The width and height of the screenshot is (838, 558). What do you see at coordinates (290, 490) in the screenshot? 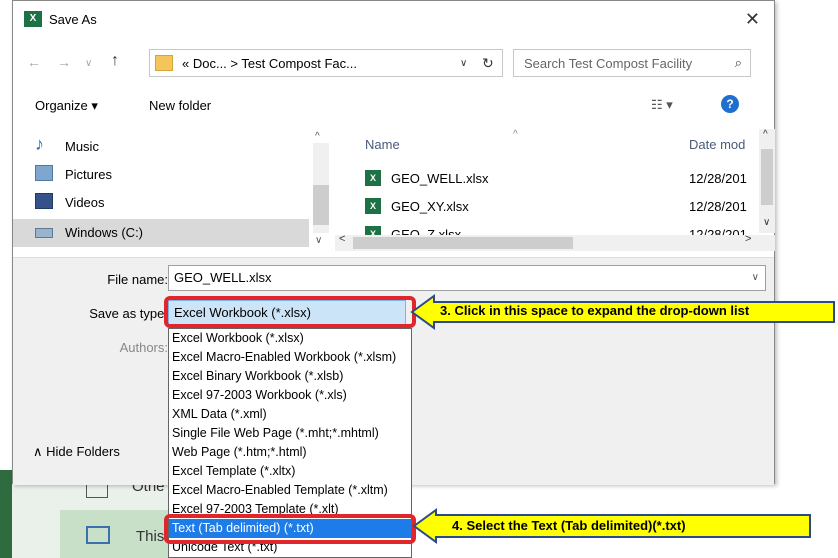
I see `dropdown-option-xltm: Excel Macro-Enabled Template (*.xltm)` at bounding box center [290, 490].